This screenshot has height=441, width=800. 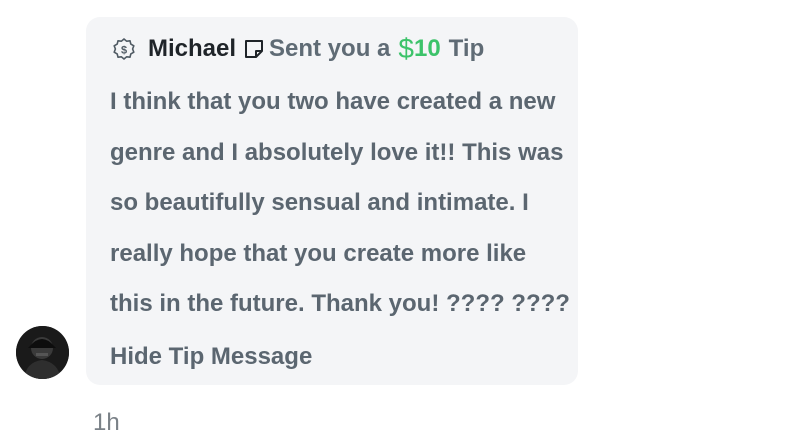 What do you see at coordinates (330, 48) in the screenshot?
I see `tip-label: Sent you a` at bounding box center [330, 48].